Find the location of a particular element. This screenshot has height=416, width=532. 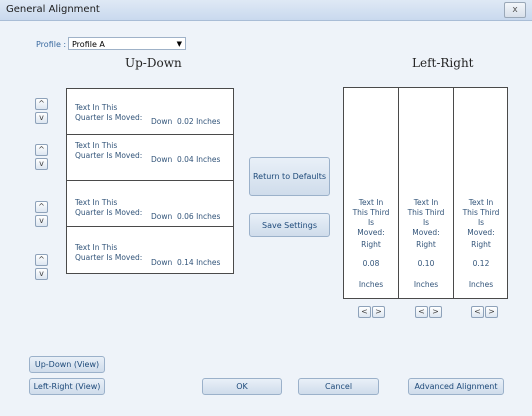

row2-down-button: v is located at coordinates (41, 164).